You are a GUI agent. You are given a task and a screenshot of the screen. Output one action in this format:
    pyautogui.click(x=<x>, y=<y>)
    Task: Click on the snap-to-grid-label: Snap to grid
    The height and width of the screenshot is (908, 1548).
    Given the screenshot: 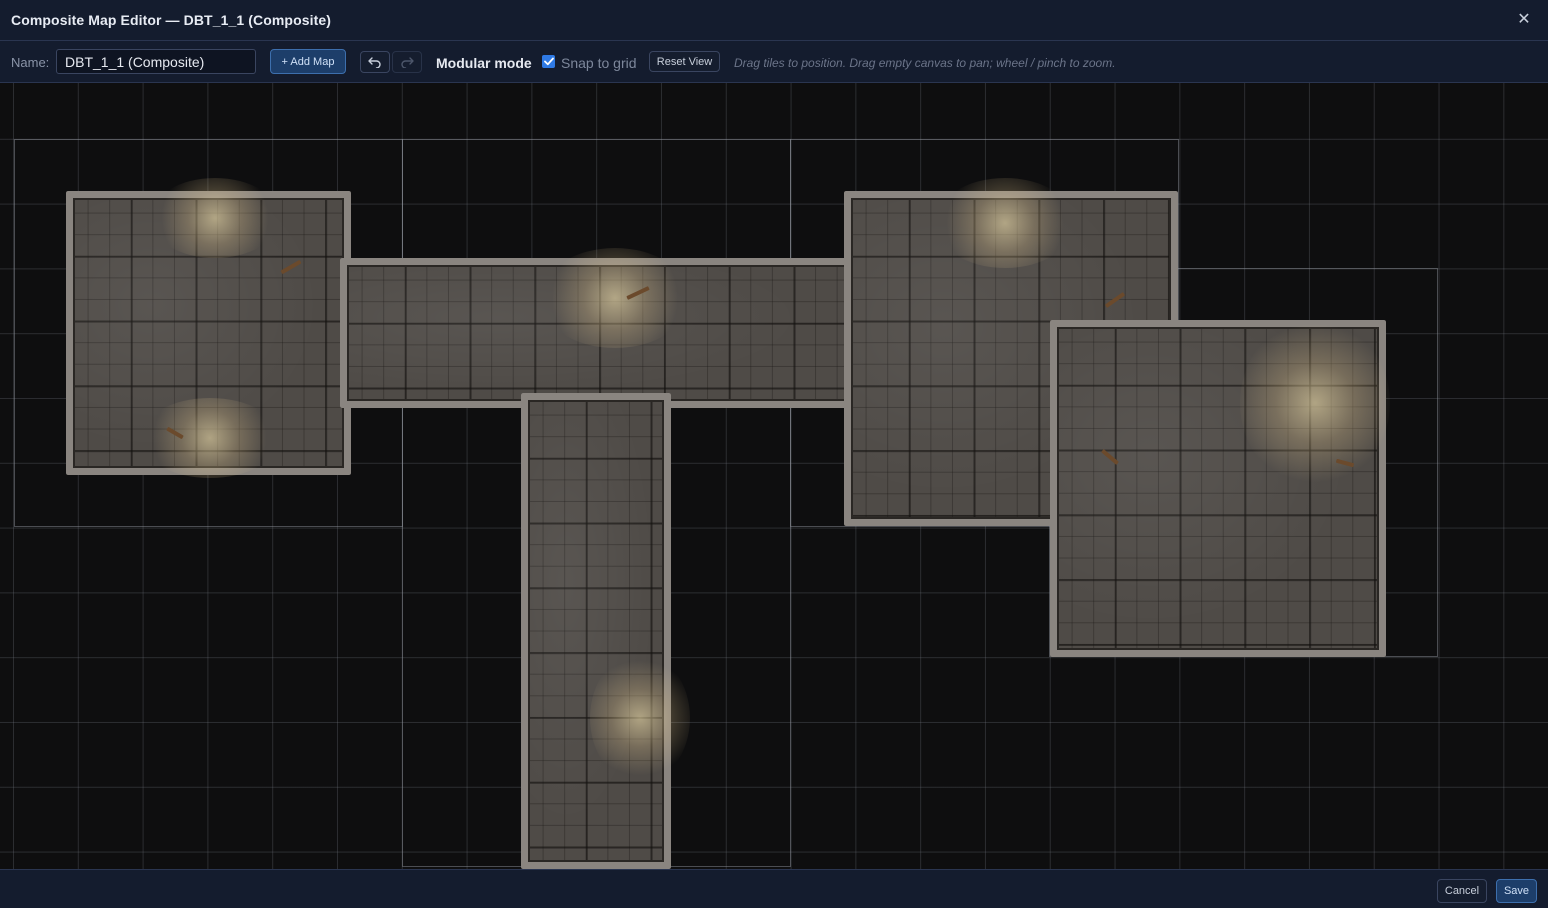 What is the action you would take?
    pyautogui.click(x=599, y=63)
    